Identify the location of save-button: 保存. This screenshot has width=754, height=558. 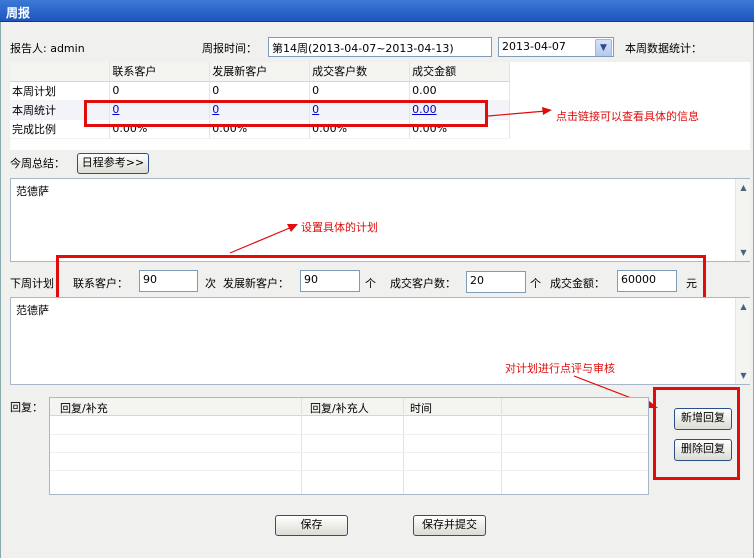
(311, 525).